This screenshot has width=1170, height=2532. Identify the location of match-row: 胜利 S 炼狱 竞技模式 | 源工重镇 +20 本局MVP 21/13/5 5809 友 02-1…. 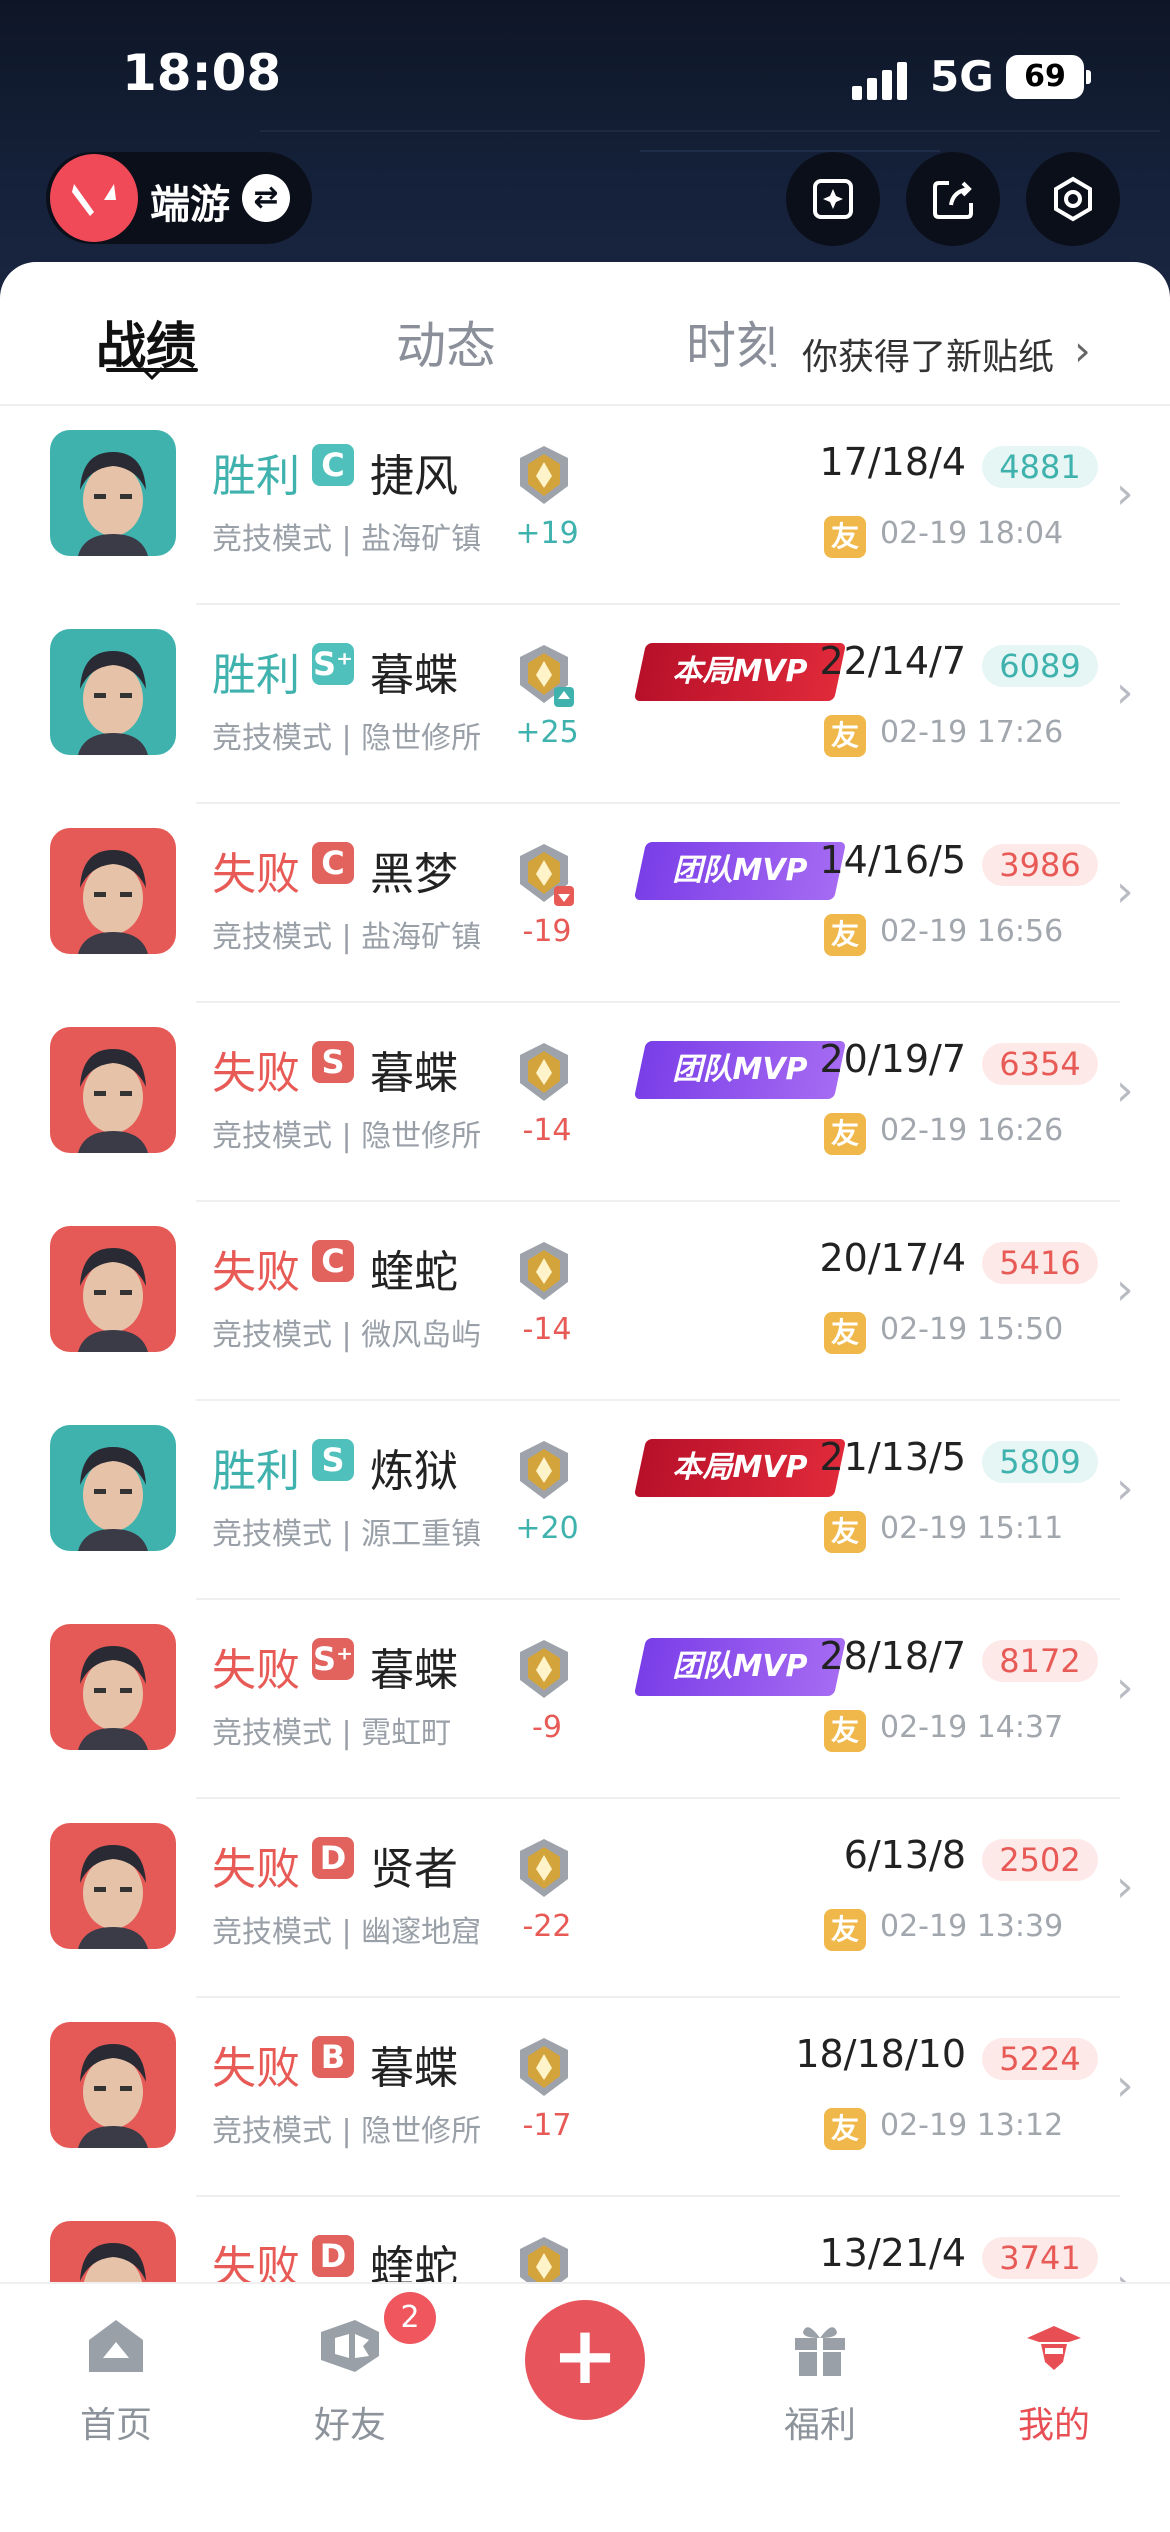
(585, 1500).